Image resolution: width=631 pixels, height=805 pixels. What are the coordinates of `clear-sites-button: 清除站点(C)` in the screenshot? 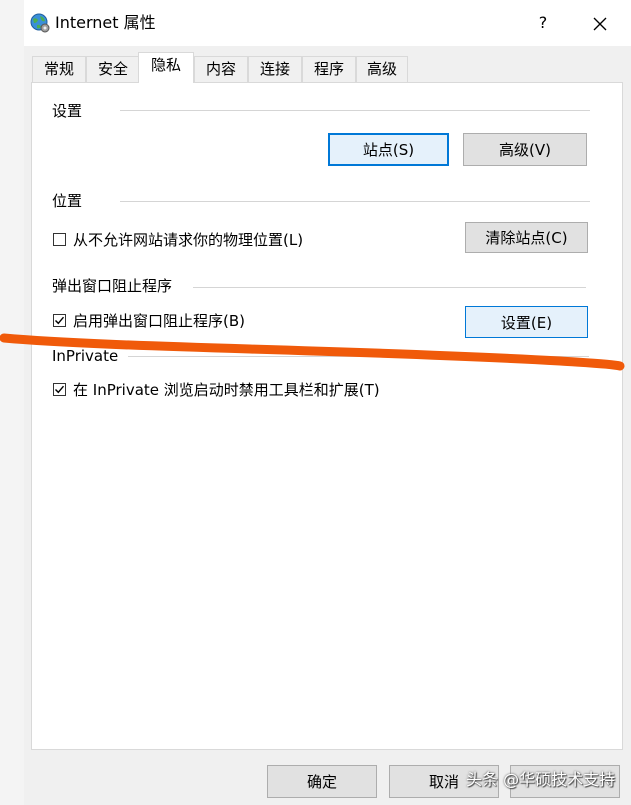 It's located at (526, 237).